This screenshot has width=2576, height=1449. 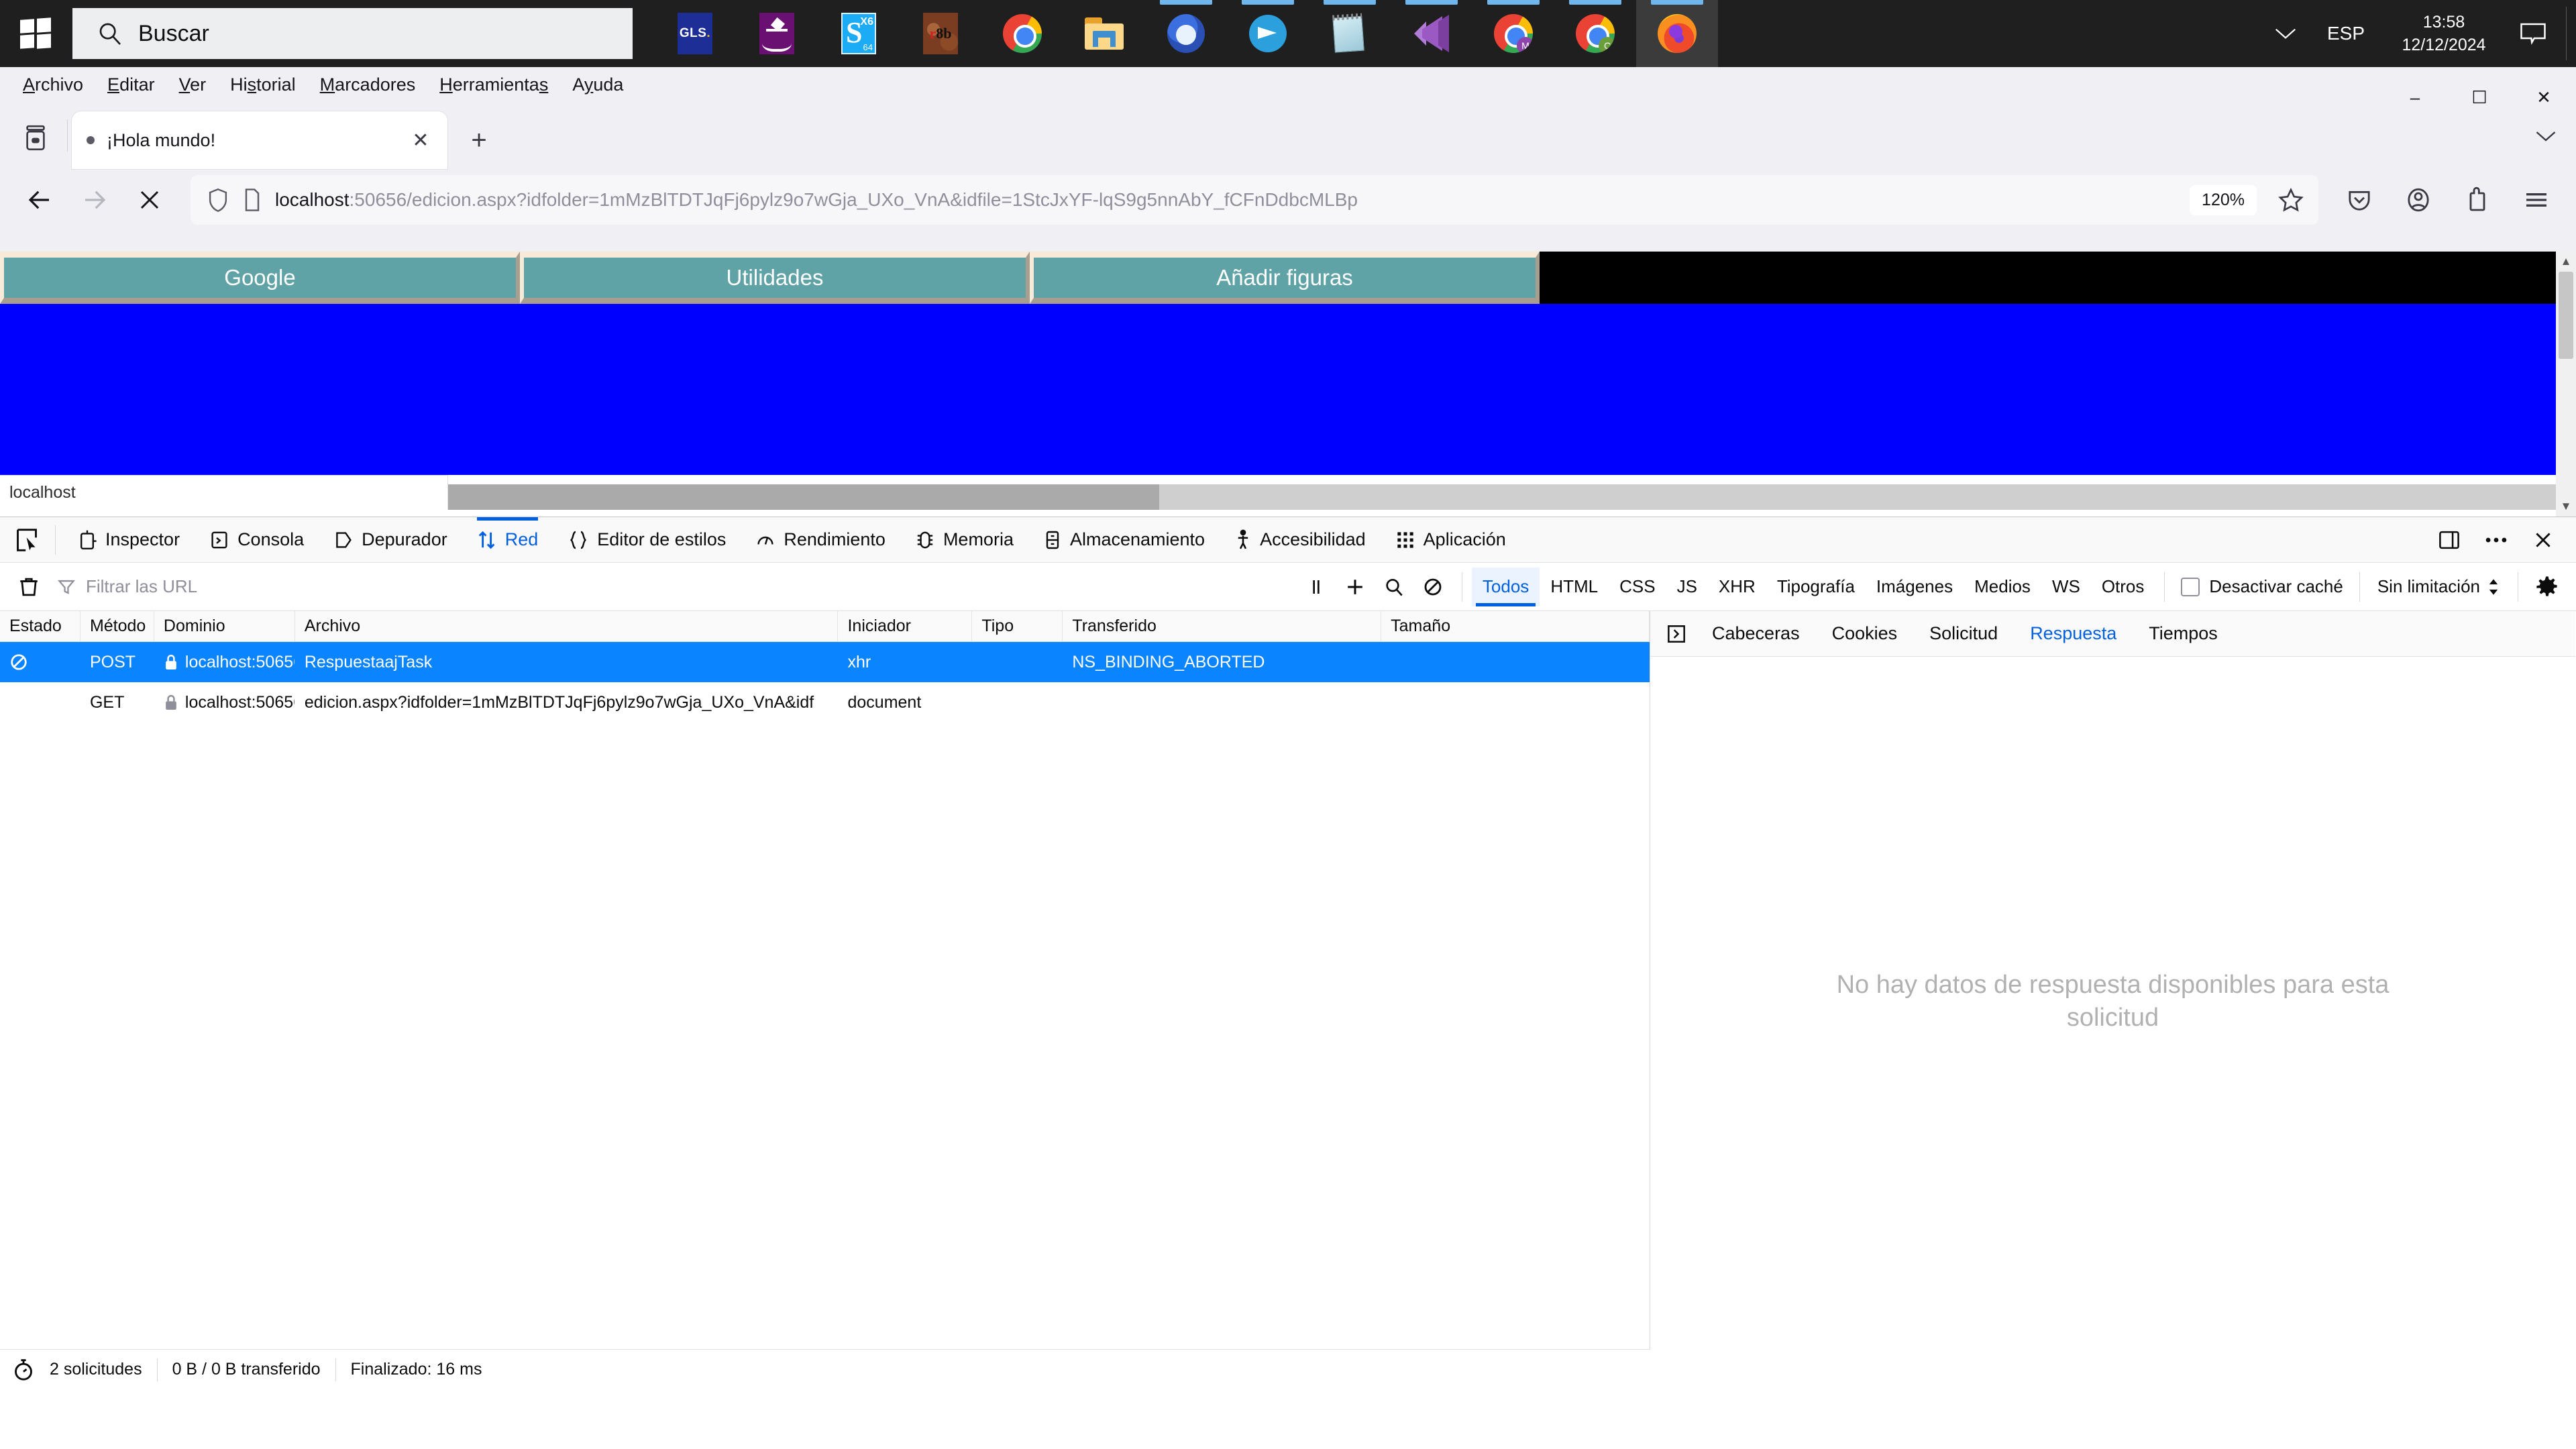 I want to click on scroll-up-icon: ▲, so click(x=2566, y=262).